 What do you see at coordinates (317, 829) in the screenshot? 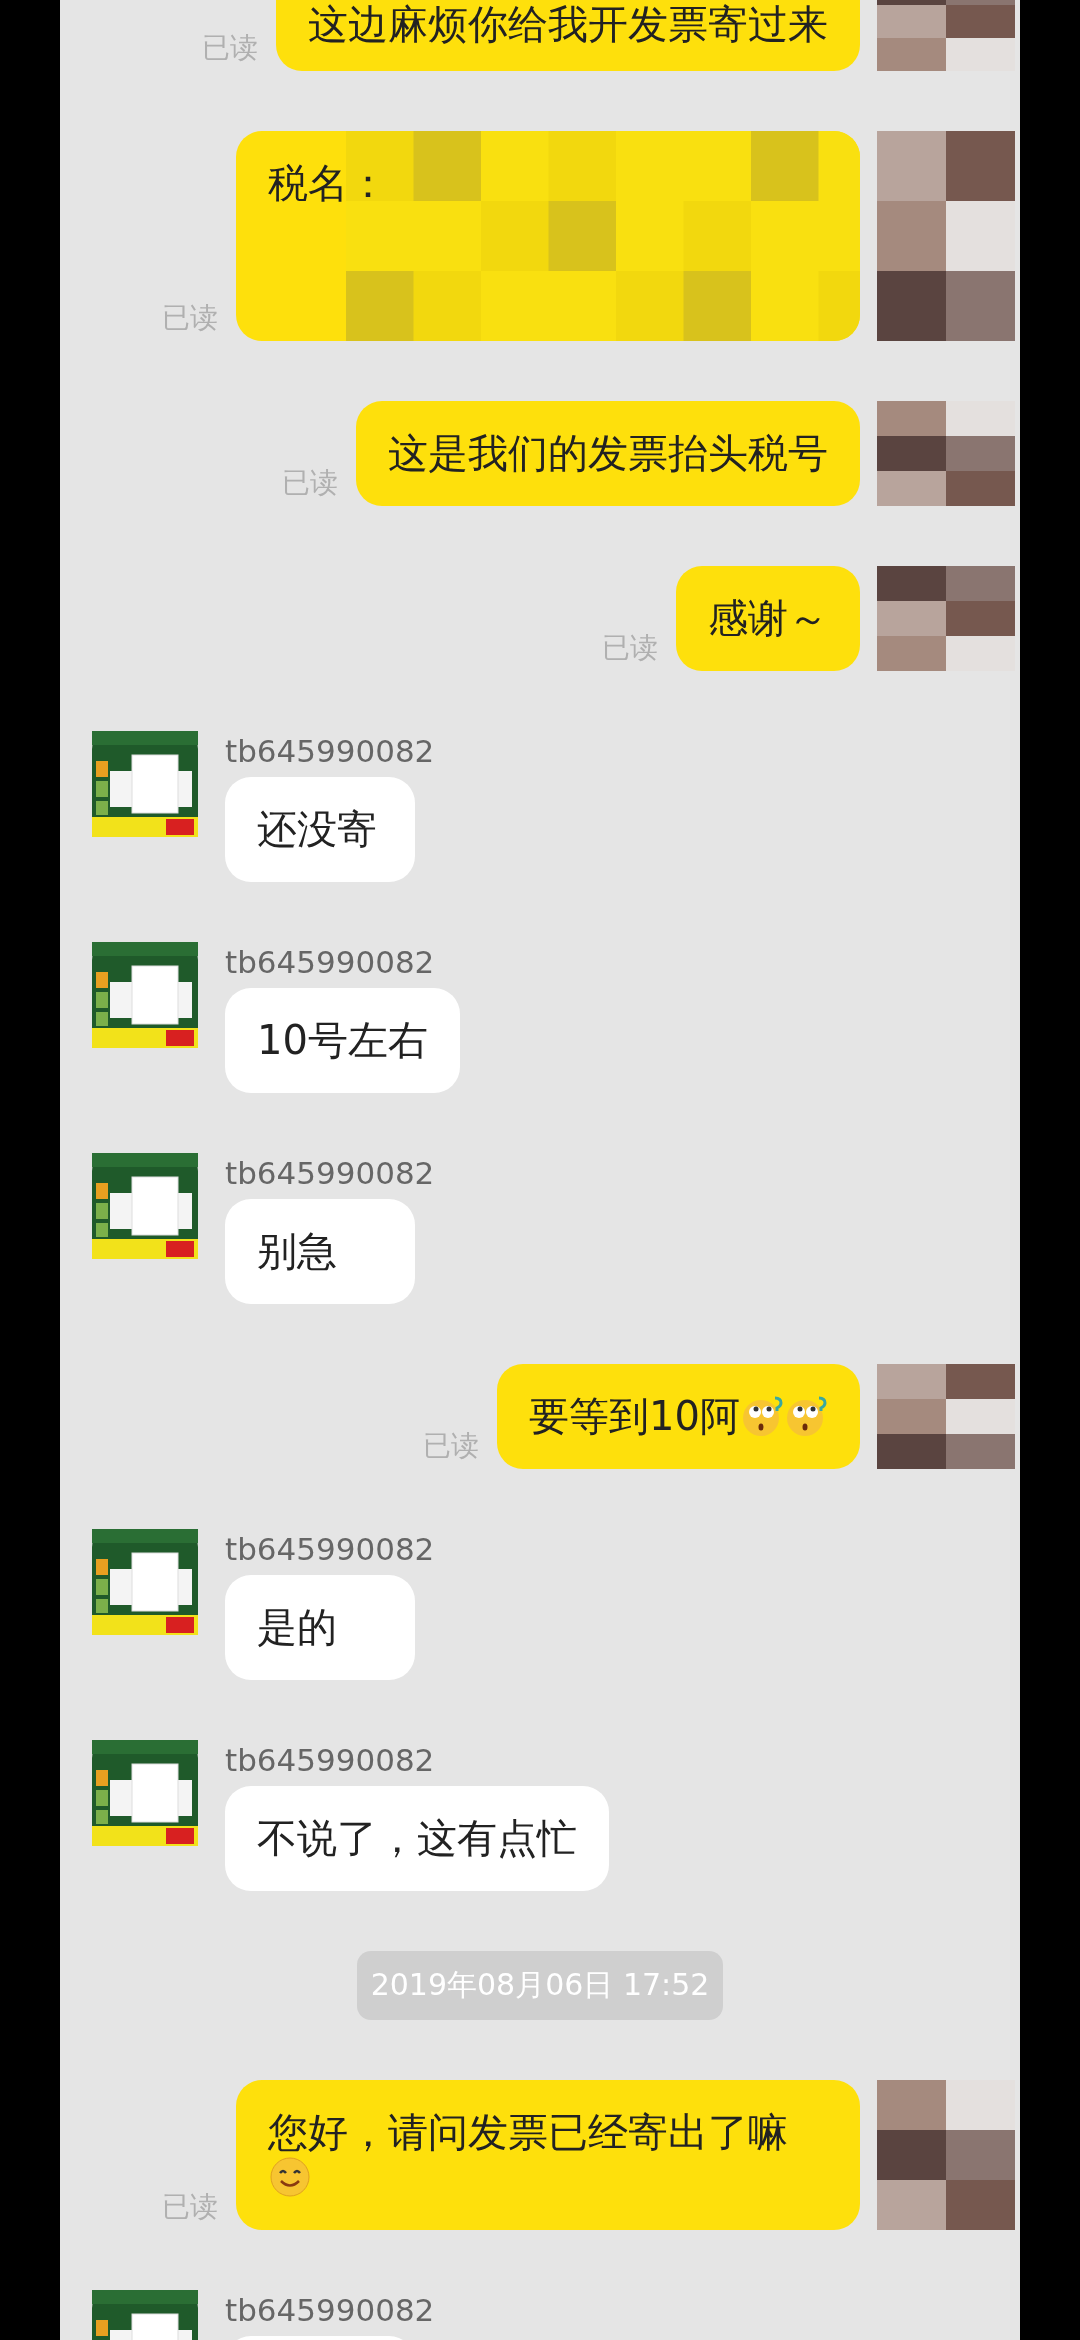
I see `message-text: 还没寄` at bounding box center [317, 829].